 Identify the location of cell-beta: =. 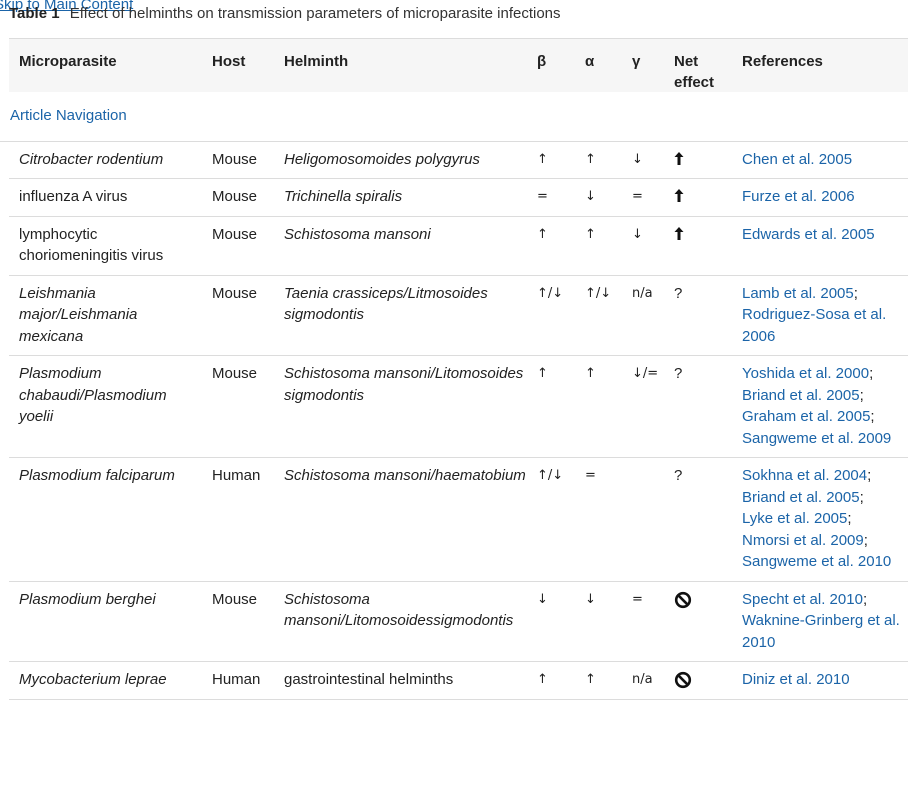
(551, 197).